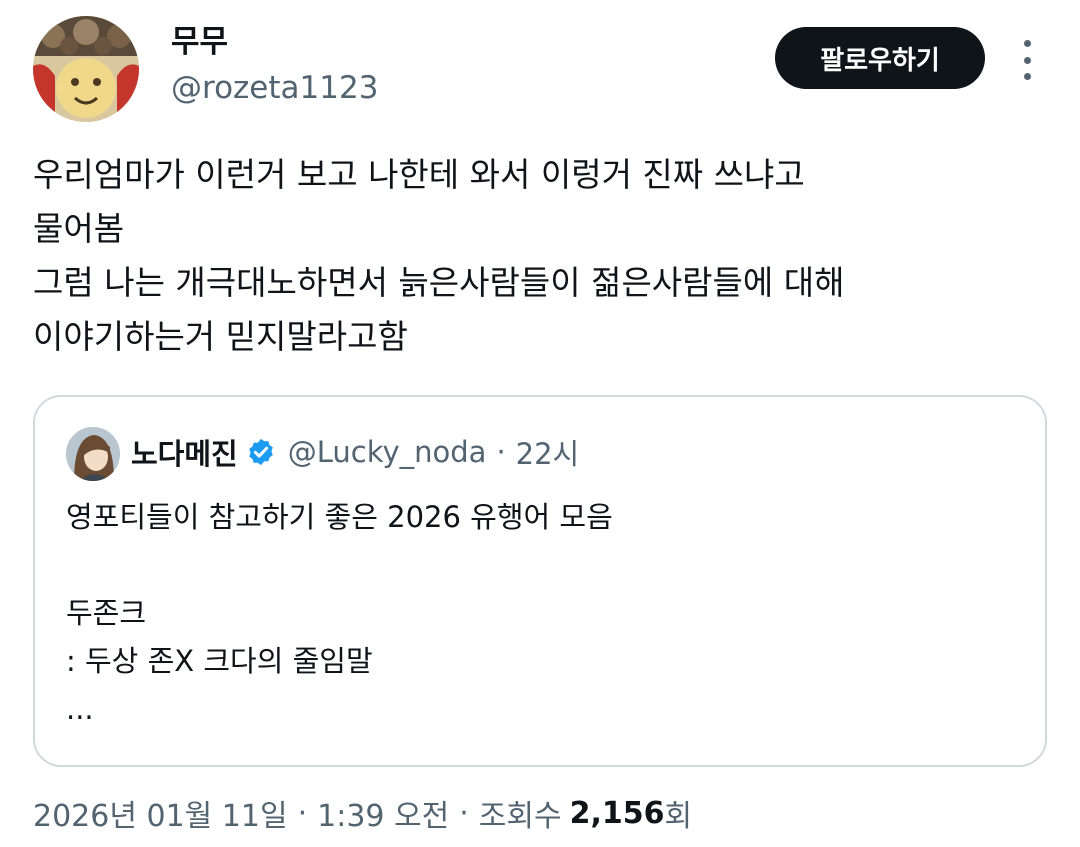 The image size is (1080, 847). What do you see at coordinates (419, 174) in the screenshot?
I see `tweet-text-line: 우리엄마가 이런거 보고 나한테 와서 이렁거 진짜 쓰냐고` at bounding box center [419, 174].